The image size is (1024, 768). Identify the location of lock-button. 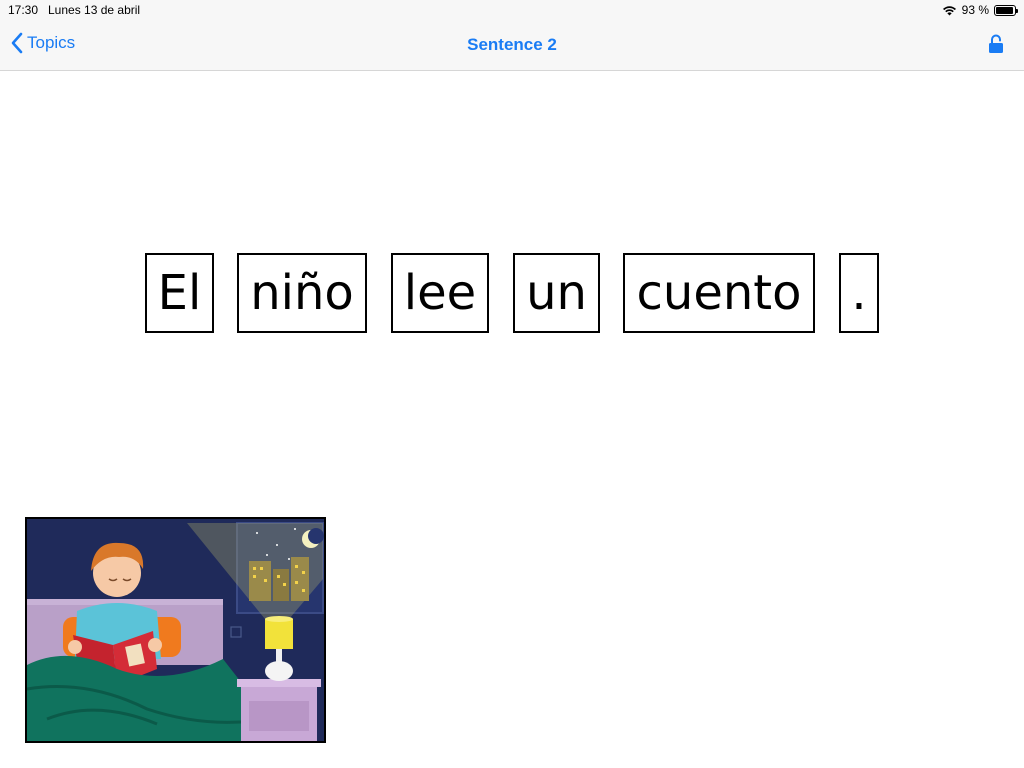
(996, 44).